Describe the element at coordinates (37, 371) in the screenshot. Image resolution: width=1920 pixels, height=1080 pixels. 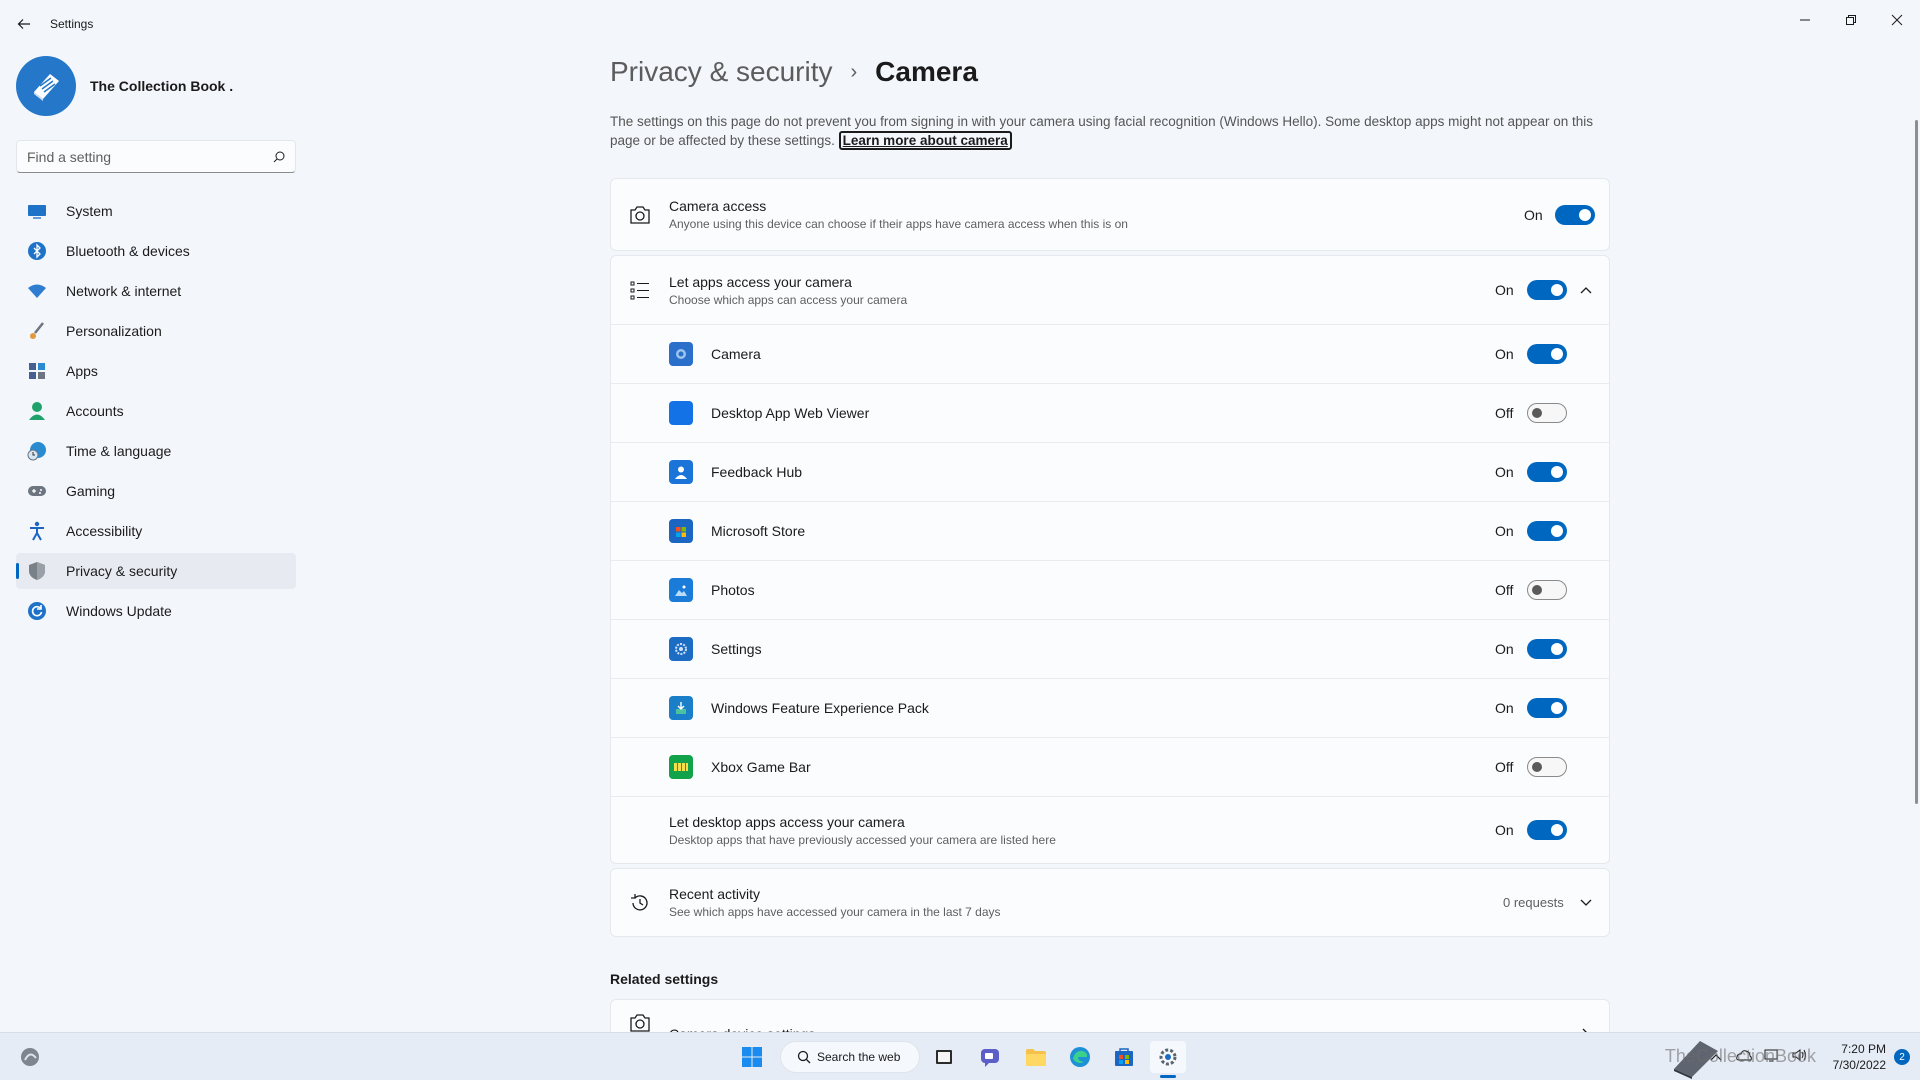
I see `apps-icon` at that location.